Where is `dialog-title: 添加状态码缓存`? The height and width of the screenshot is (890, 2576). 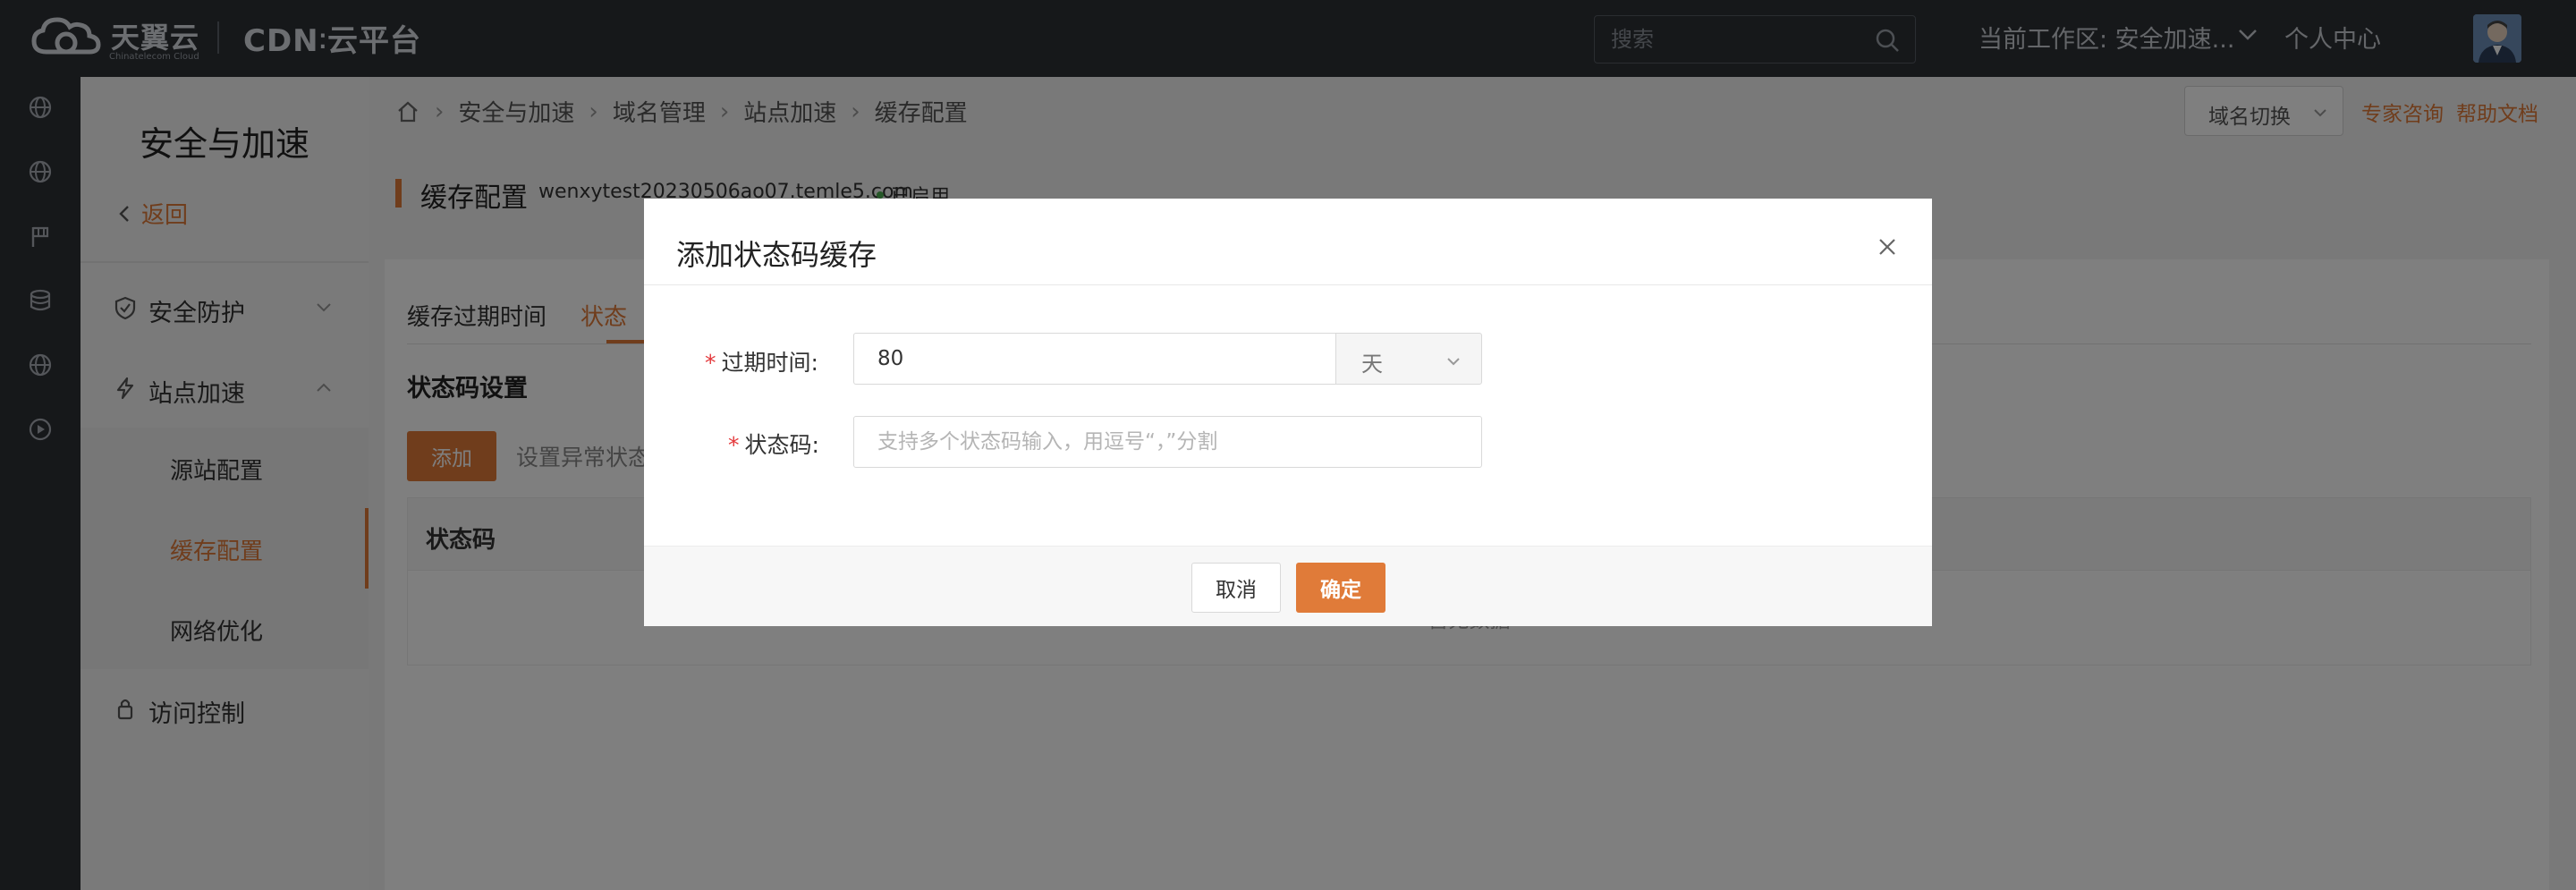
dialog-title: 添加状态码缓存 is located at coordinates (776, 255).